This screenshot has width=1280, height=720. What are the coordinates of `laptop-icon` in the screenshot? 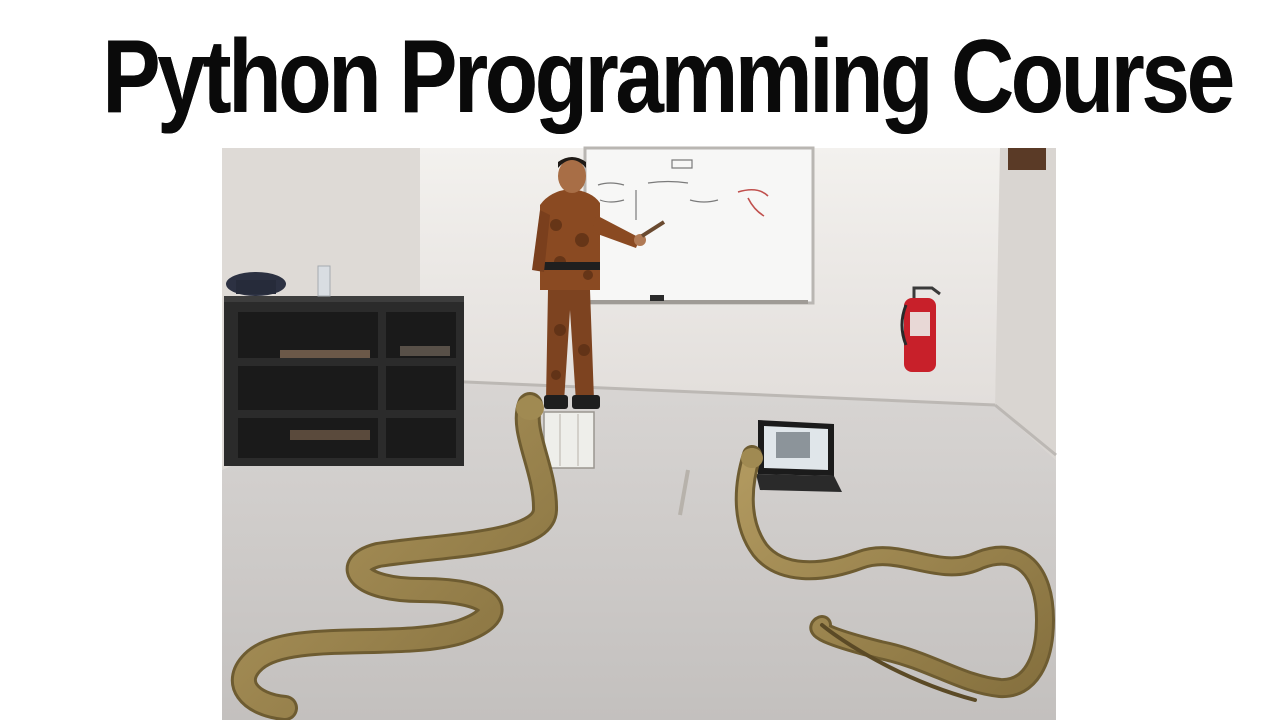 It's located at (799, 456).